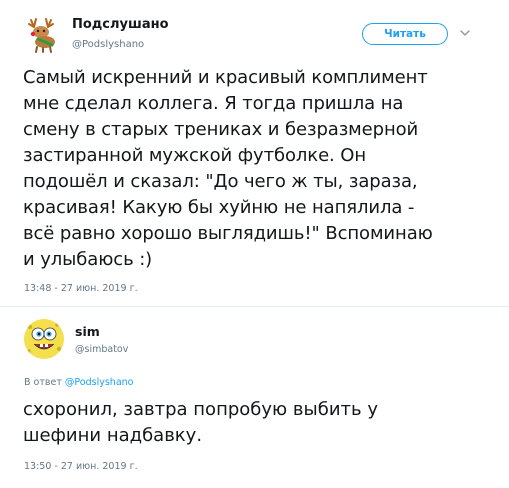 The image size is (509, 488). Describe the element at coordinates (99, 382) in the screenshot. I see `reply-to-mention: @Podslyshano` at that location.